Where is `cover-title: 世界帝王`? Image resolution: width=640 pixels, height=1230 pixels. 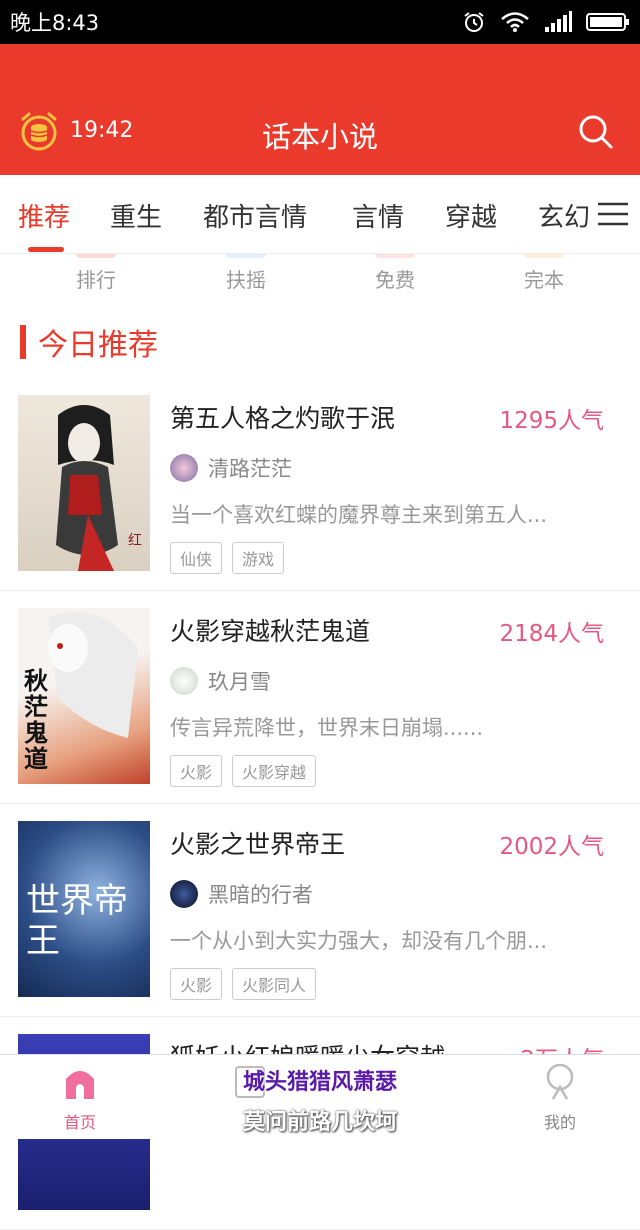
cover-title: 世界帝王 is located at coordinates (77, 921).